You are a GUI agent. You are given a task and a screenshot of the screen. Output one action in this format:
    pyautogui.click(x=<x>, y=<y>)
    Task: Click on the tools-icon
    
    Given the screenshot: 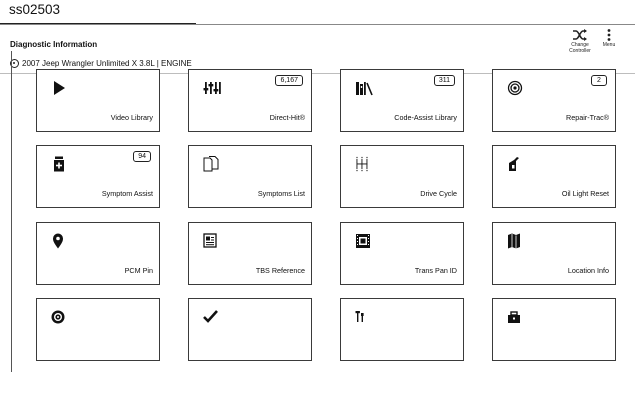 What is the action you would take?
    pyautogui.click(x=364, y=317)
    